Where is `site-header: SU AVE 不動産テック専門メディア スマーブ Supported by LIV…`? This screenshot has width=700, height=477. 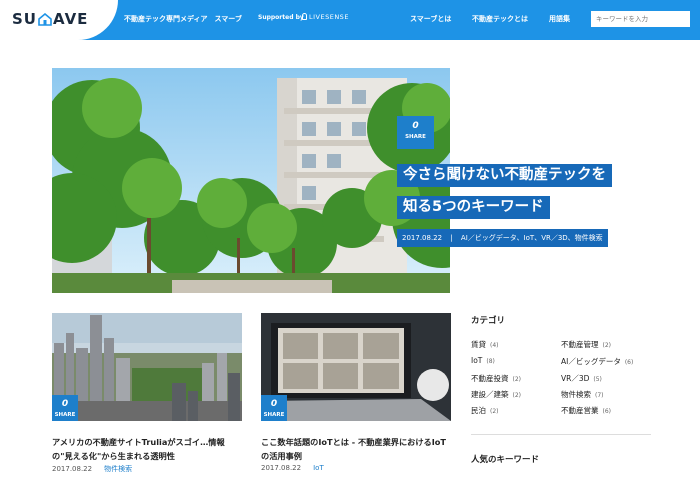 site-header: SU AVE 不動産テック専門メディア スマーブ Supported by LIV… is located at coordinates (350, 20).